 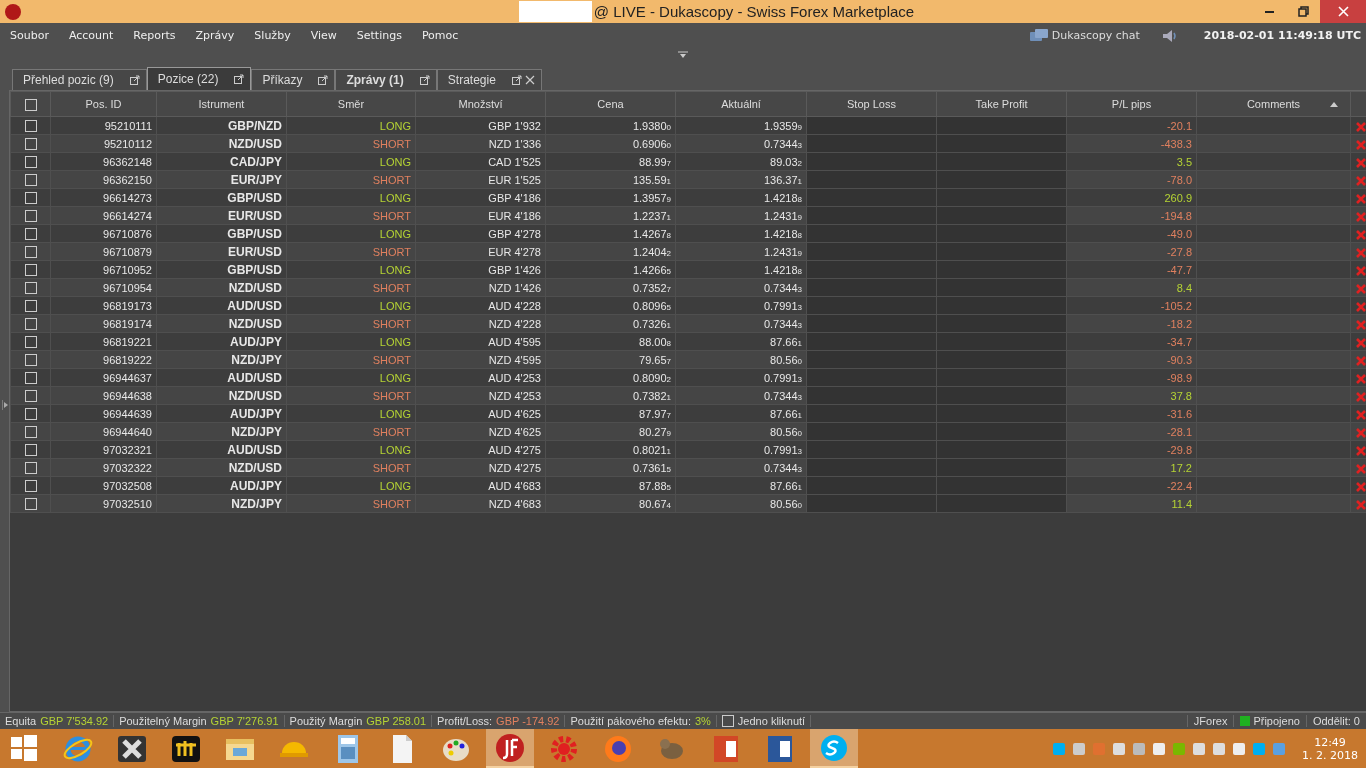 What do you see at coordinates (771, 721) in the screenshot?
I see `checkbox-label: Jedno kliknutí` at bounding box center [771, 721].